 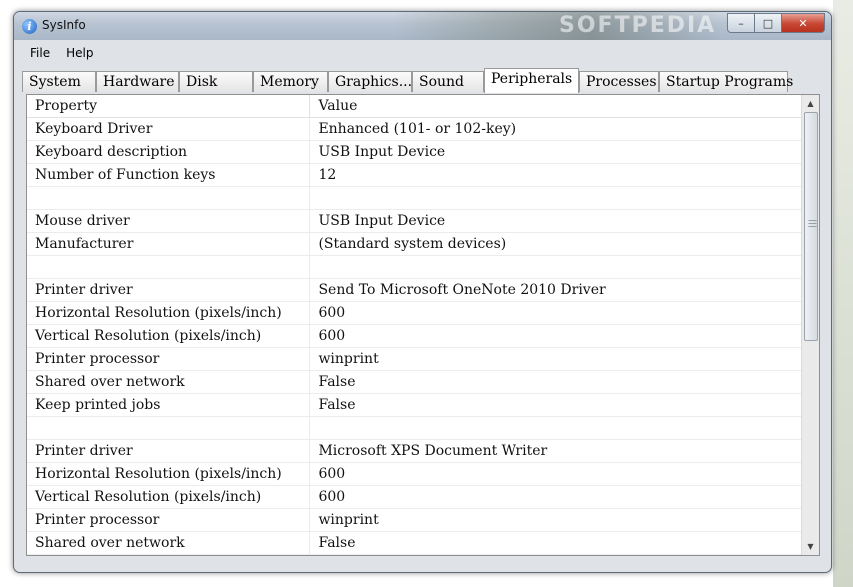 I want to click on minimize-button: –, so click(x=741, y=23).